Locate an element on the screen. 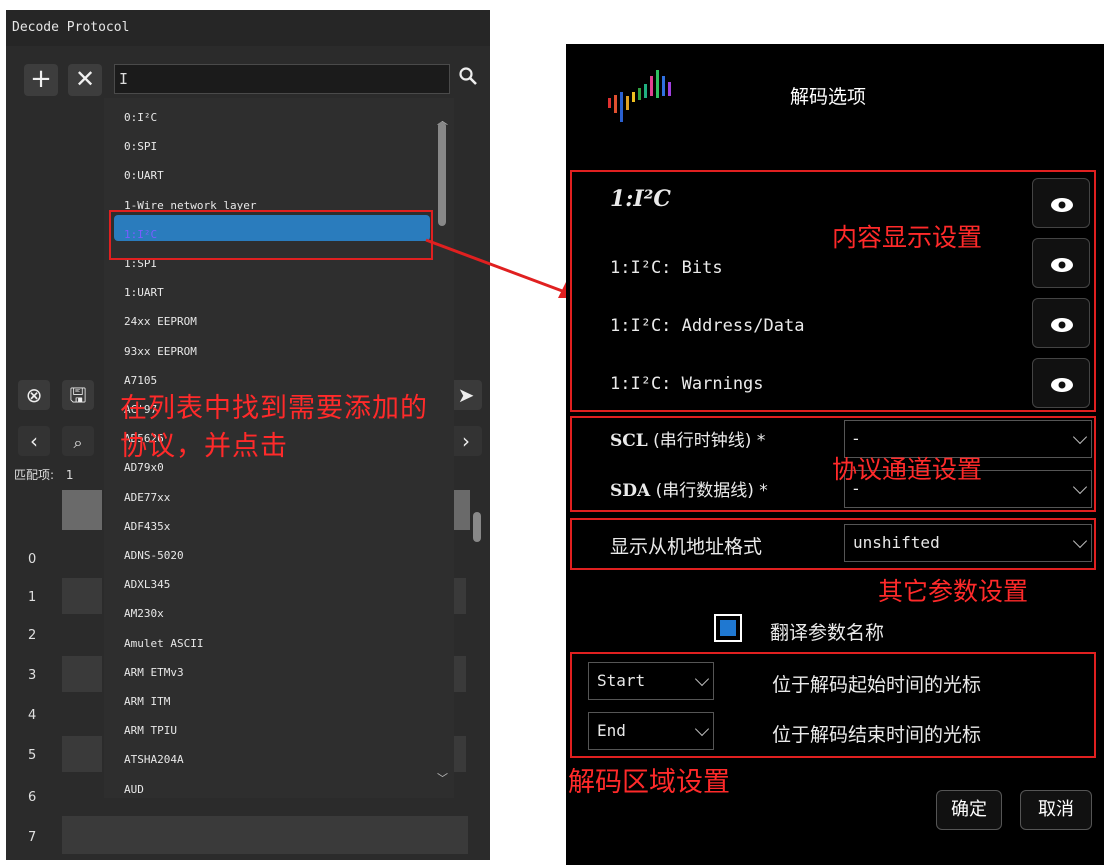 Image resolution: width=1110 pixels, height=865 pixels. save-icon: 🖫 is located at coordinates (78, 395).